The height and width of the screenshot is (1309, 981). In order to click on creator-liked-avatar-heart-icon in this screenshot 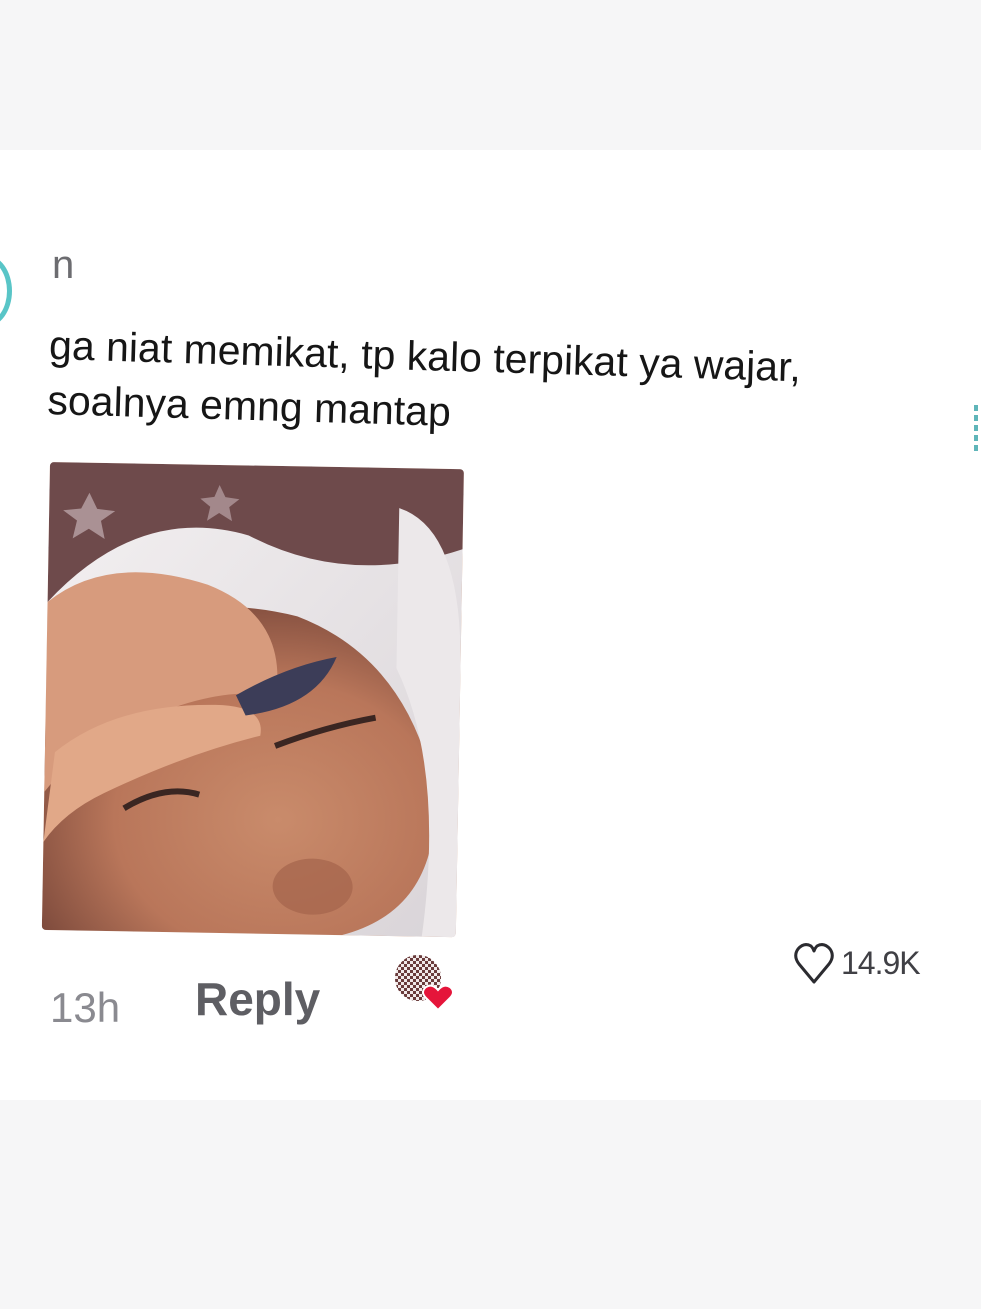, I will do `click(423, 983)`.